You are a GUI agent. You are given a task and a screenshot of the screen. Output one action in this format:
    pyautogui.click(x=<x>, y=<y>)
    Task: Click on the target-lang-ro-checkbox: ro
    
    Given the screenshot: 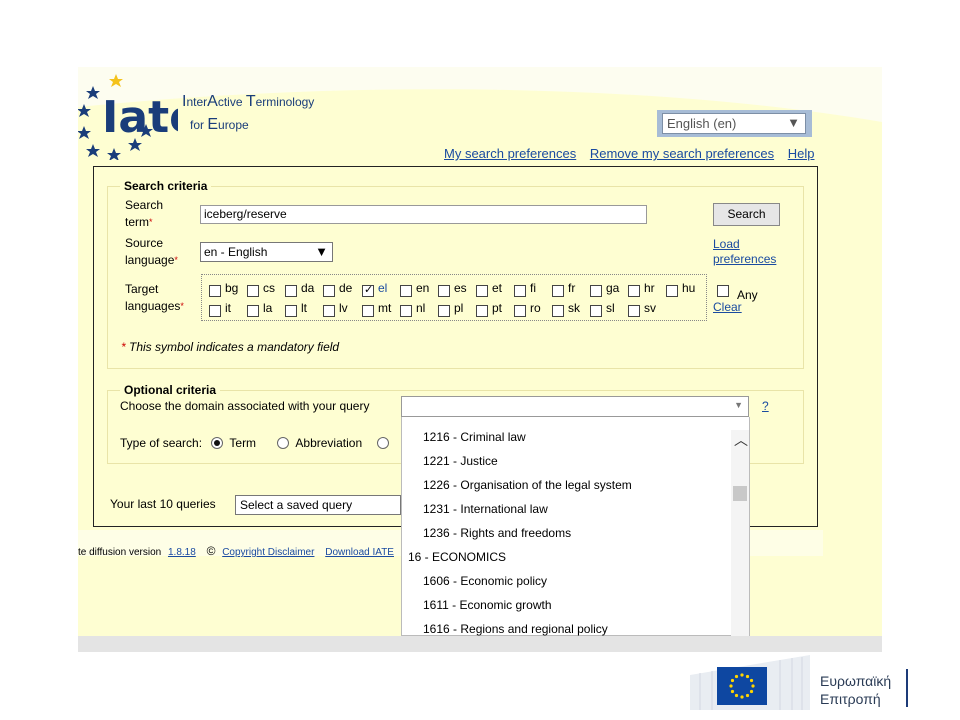 What is the action you would take?
    pyautogui.click(x=527, y=308)
    